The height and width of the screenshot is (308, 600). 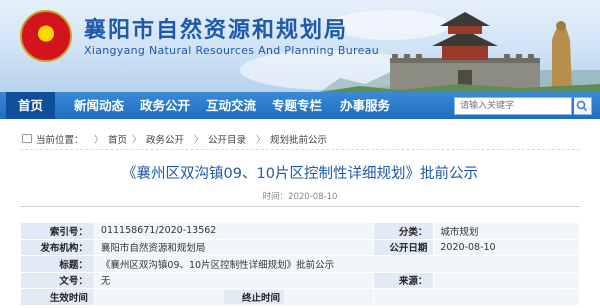 What do you see at coordinates (57, 297) in the screenshot?
I see `effective-date-label: 生效时间` at bounding box center [57, 297].